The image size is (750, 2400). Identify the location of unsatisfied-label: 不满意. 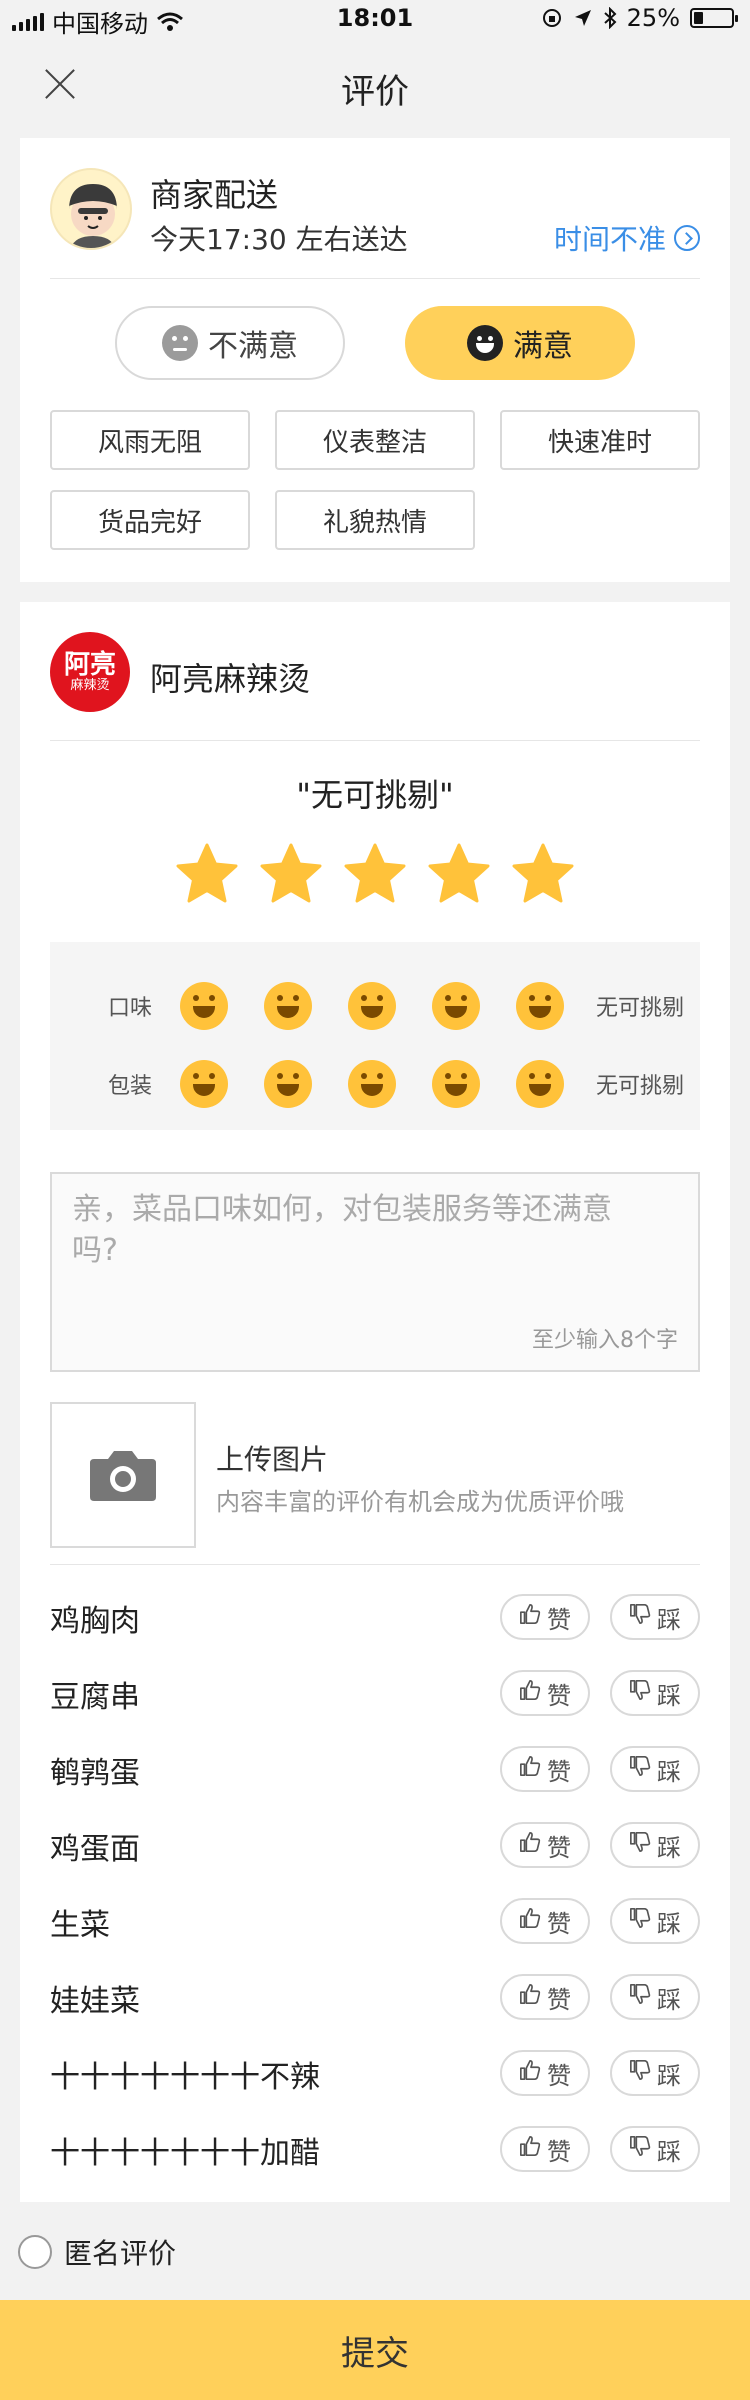
(253, 346).